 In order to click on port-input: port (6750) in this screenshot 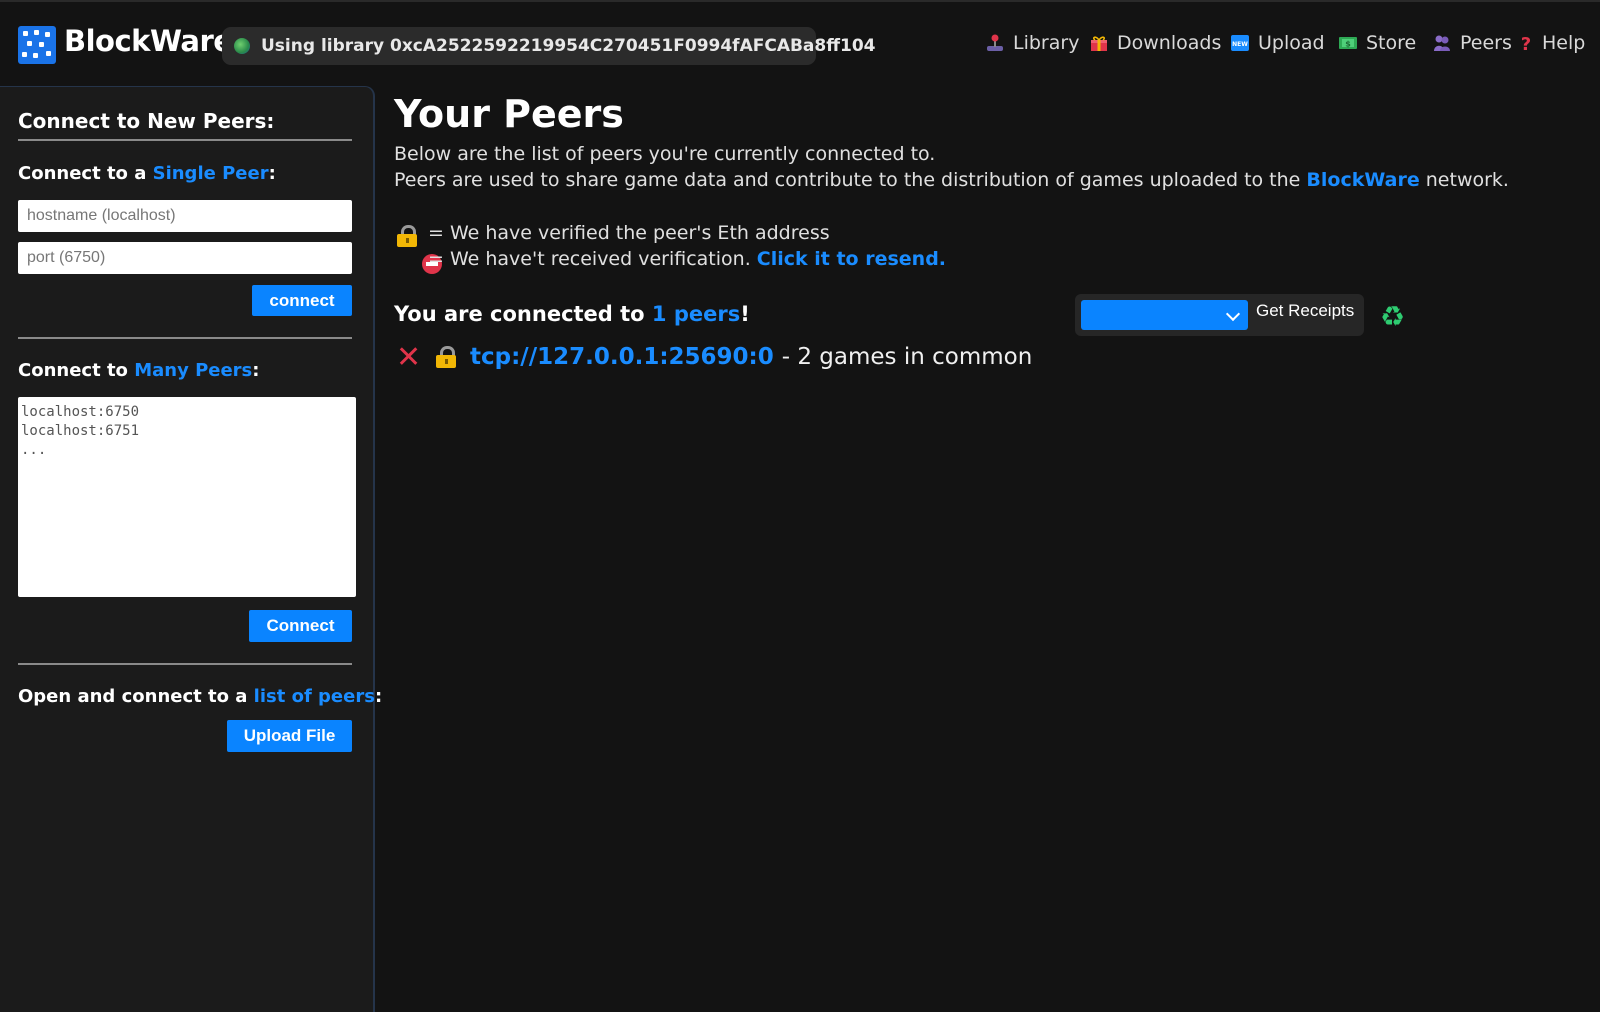, I will do `click(185, 258)`.